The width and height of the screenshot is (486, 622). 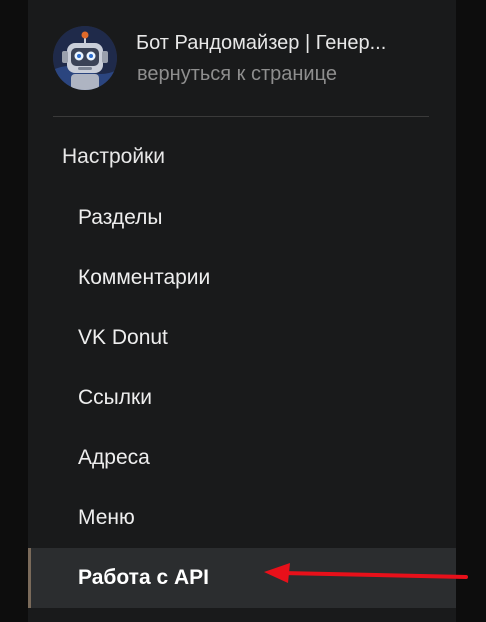 I want to click on nav-item-label: Меню, so click(x=106, y=517).